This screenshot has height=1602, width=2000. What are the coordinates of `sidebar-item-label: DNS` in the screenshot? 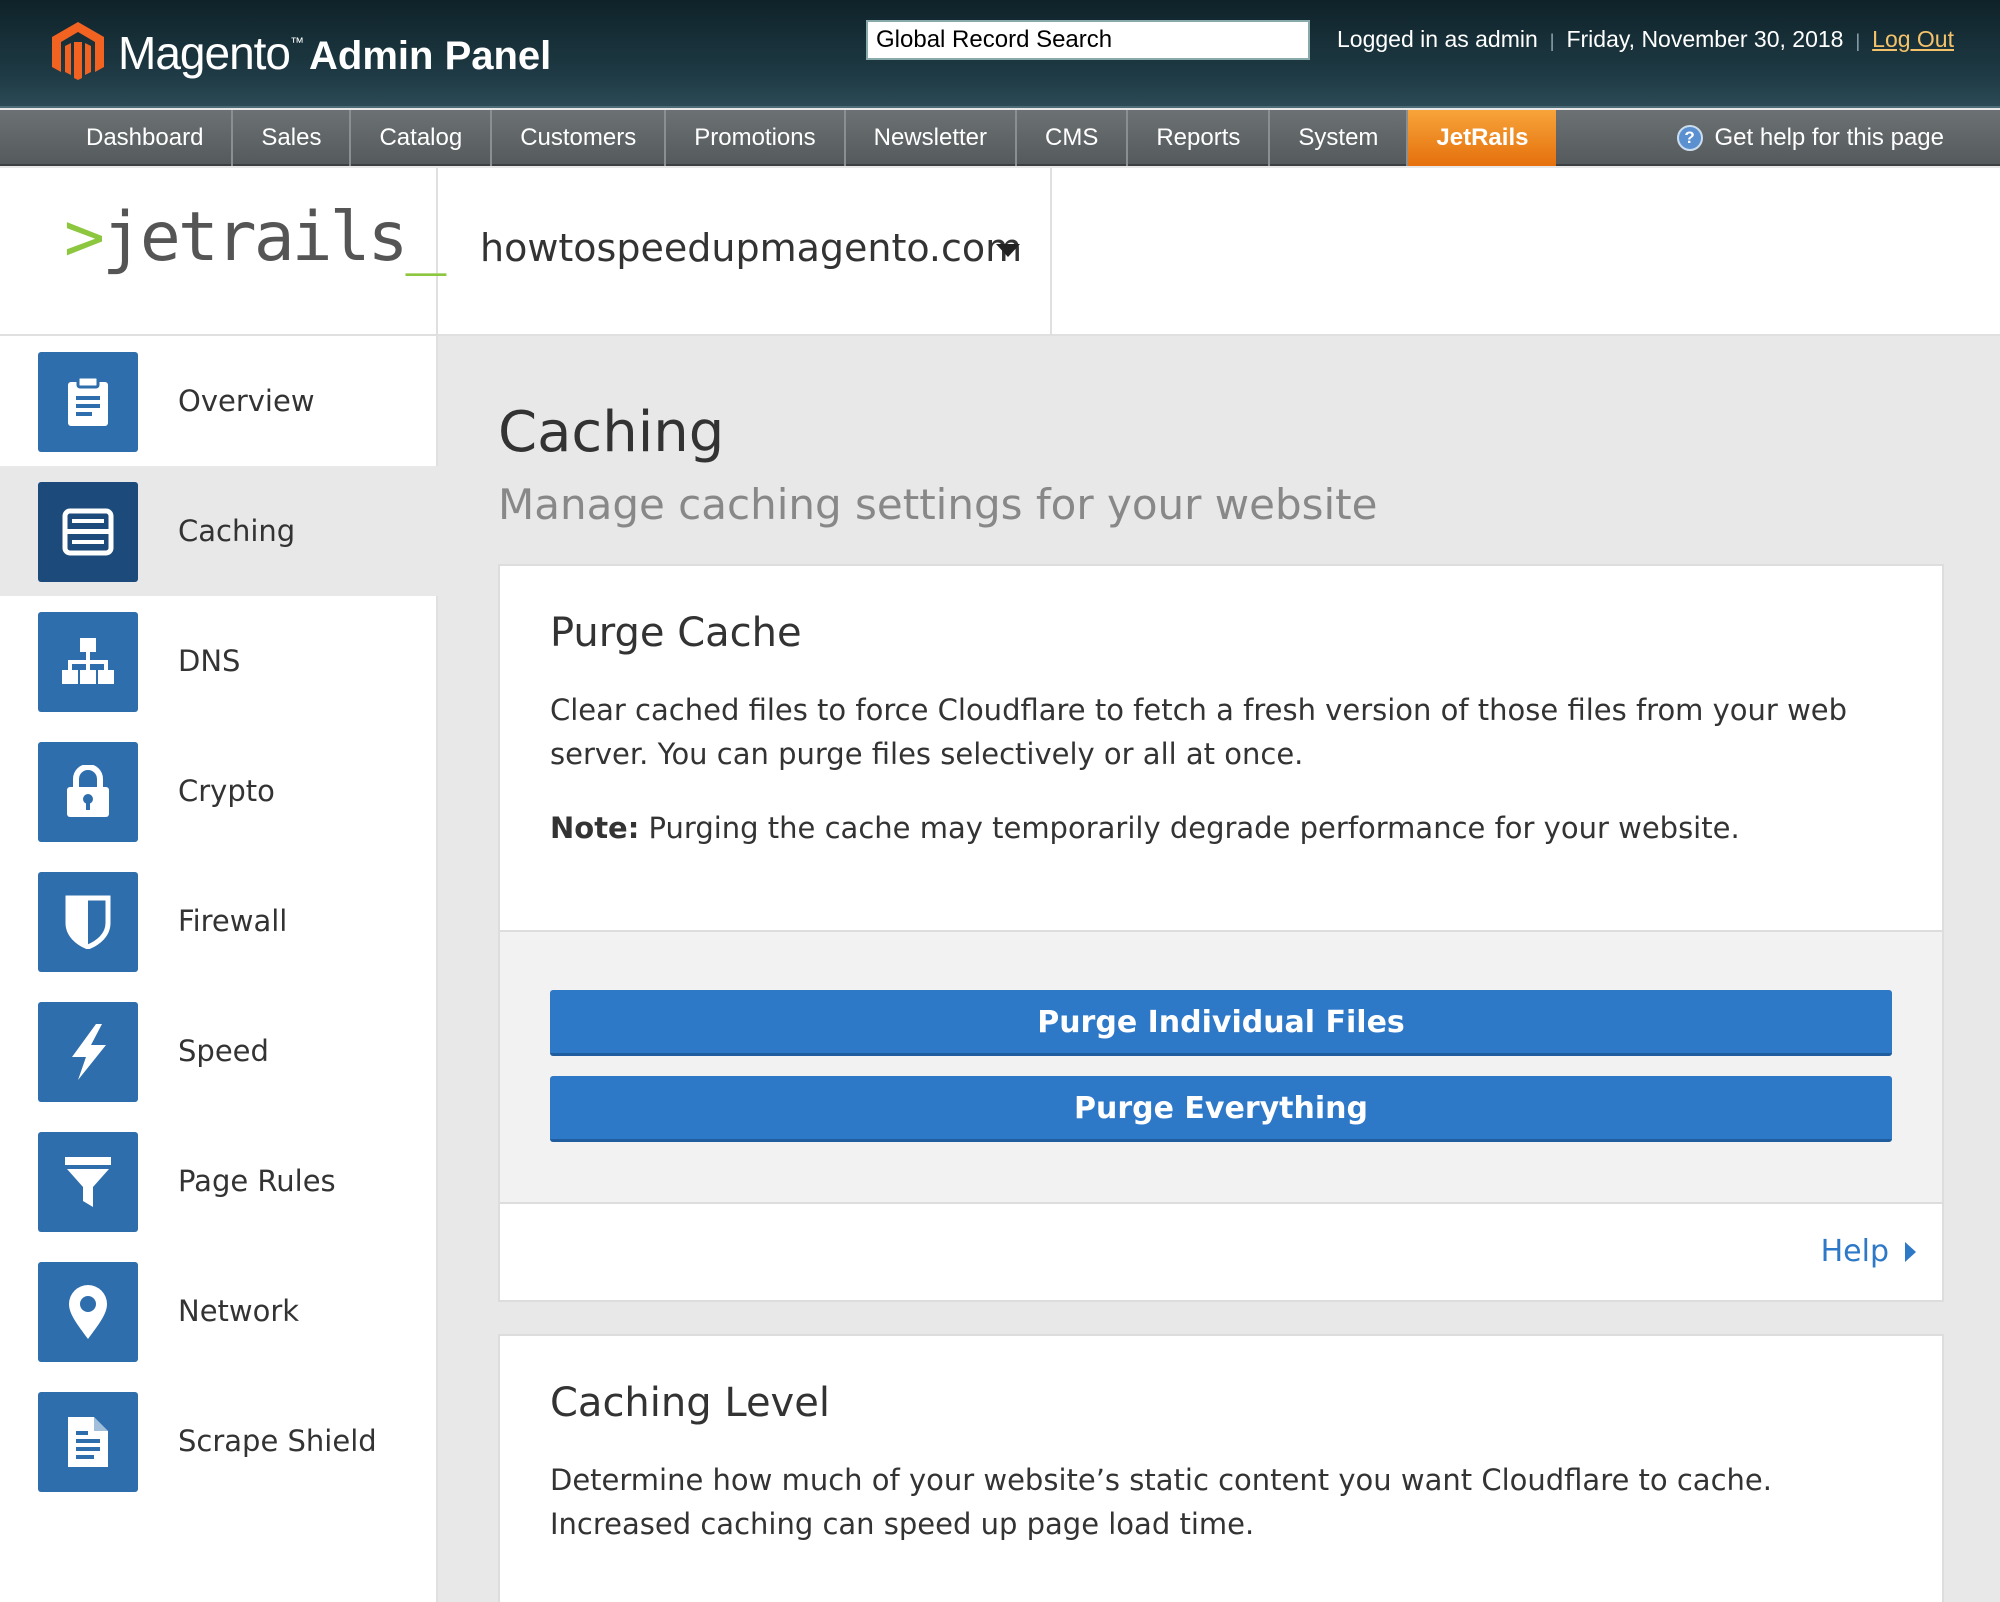 It's located at (209, 661).